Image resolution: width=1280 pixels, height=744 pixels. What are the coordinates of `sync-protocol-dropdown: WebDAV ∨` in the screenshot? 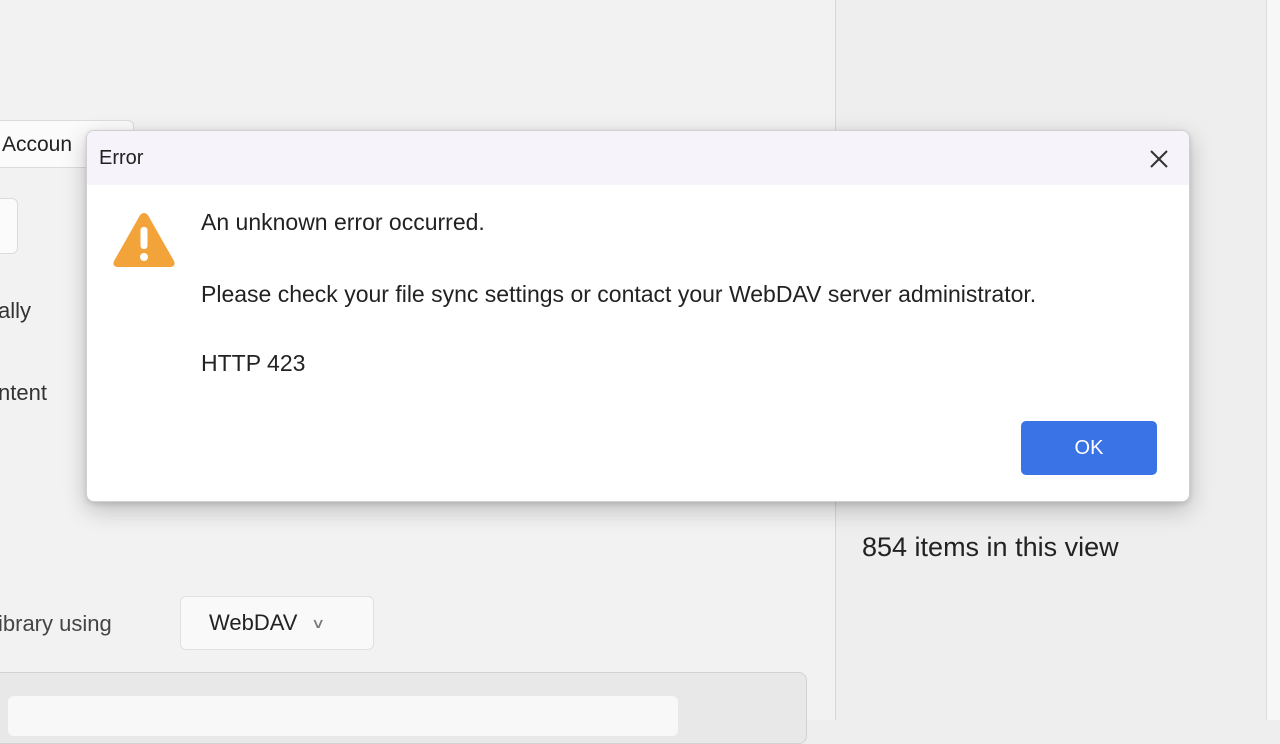 It's located at (277, 623).